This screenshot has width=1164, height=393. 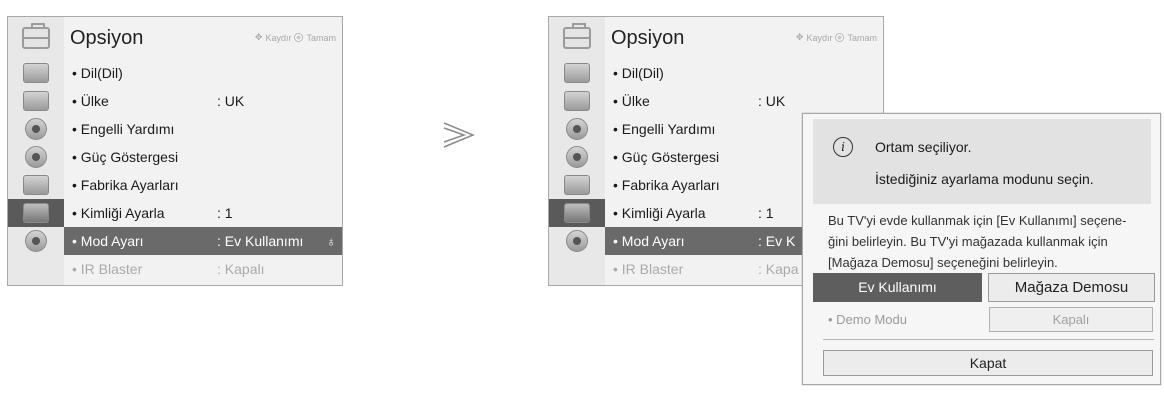 I want to click on info-line-1: Ortam seçiliyor., so click(x=923, y=147).